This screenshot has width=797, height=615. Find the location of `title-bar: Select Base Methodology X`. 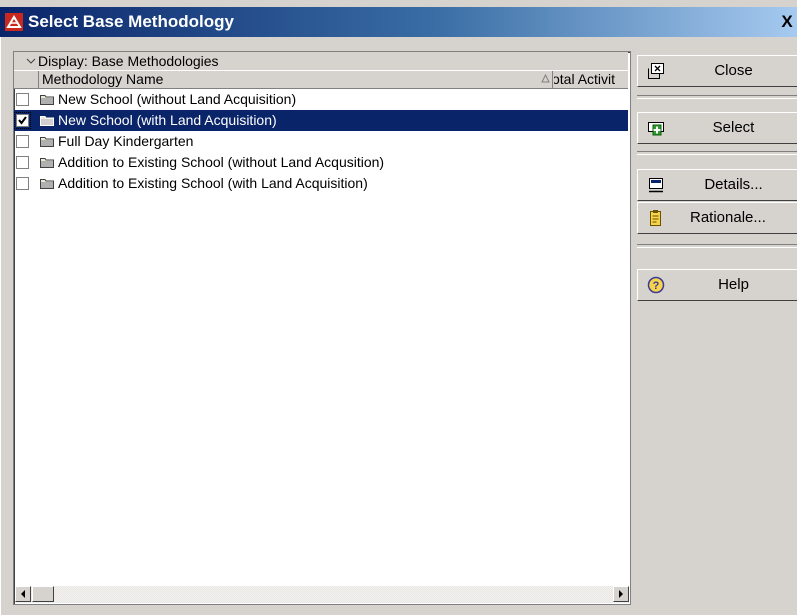

title-bar: Select Base Methodology X is located at coordinates (398, 22).